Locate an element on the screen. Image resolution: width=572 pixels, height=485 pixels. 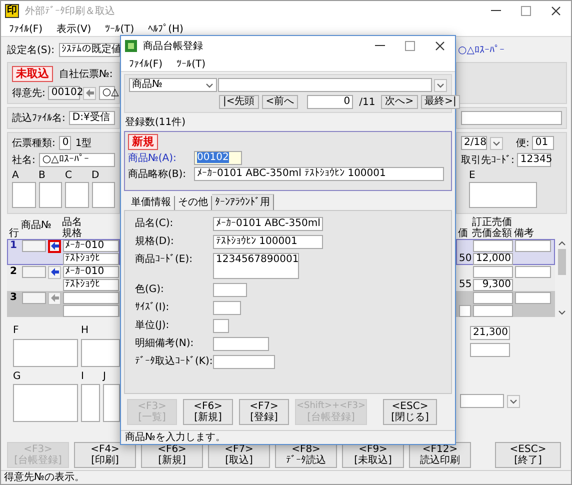
input-field: ○△ﾛｽｰﾊﾟｰ is located at coordinates (77, 160).